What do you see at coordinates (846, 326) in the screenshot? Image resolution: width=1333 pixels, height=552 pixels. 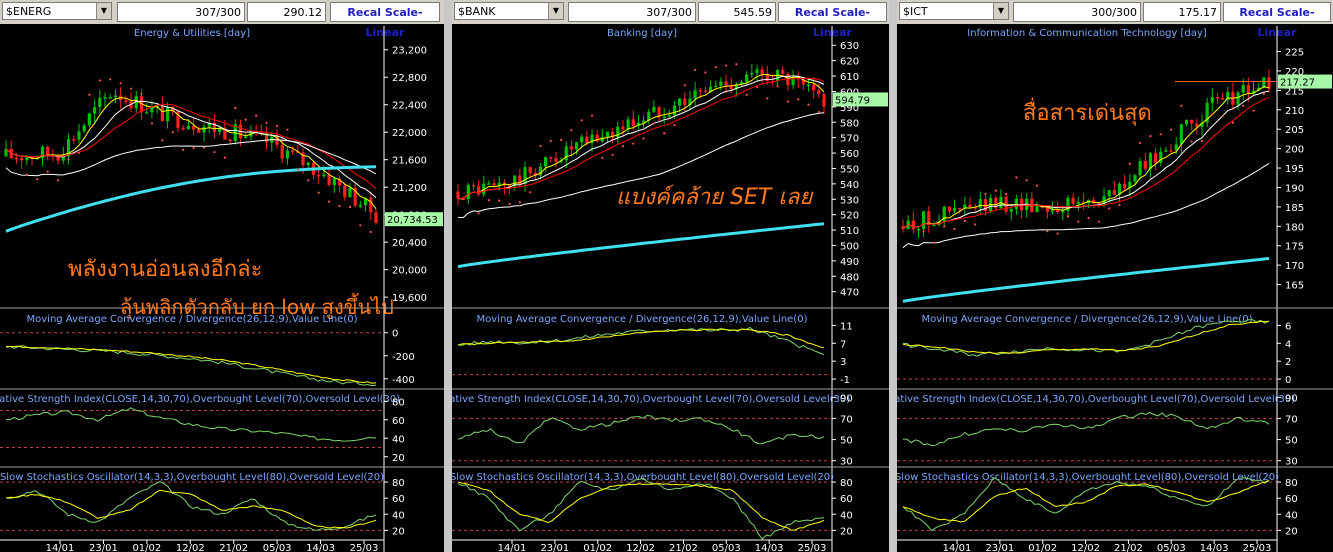 I see `indicator-tick-label: 11` at bounding box center [846, 326].